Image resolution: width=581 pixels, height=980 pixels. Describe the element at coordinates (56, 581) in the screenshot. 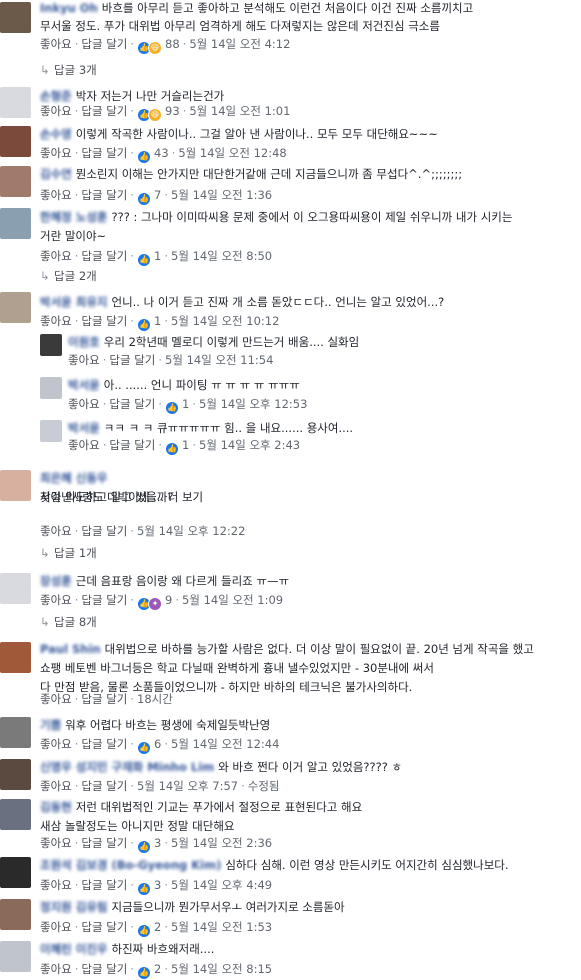

I see `commenter-name: 장성훈` at that location.